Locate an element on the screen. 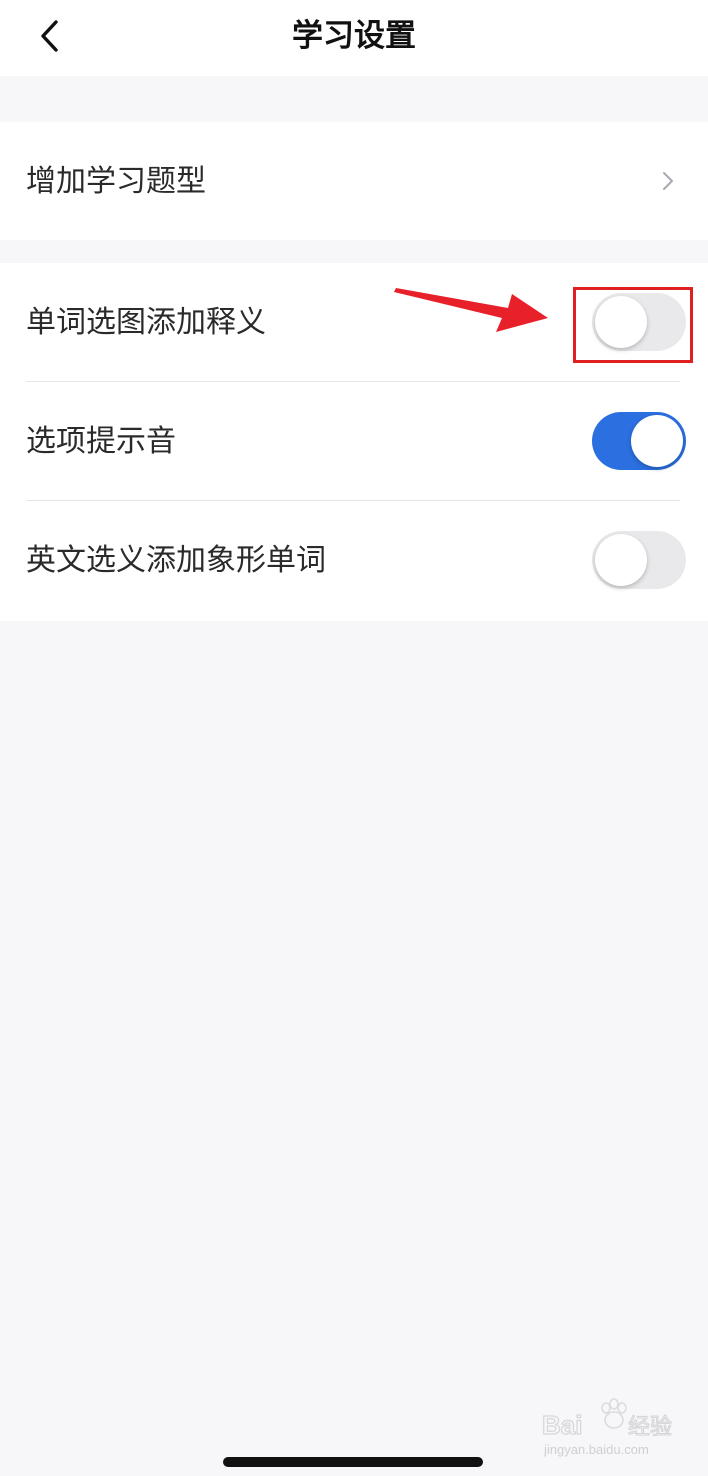 The width and height of the screenshot is (708, 1476). page-title: 学习设置 is located at coordinates (354, 36).